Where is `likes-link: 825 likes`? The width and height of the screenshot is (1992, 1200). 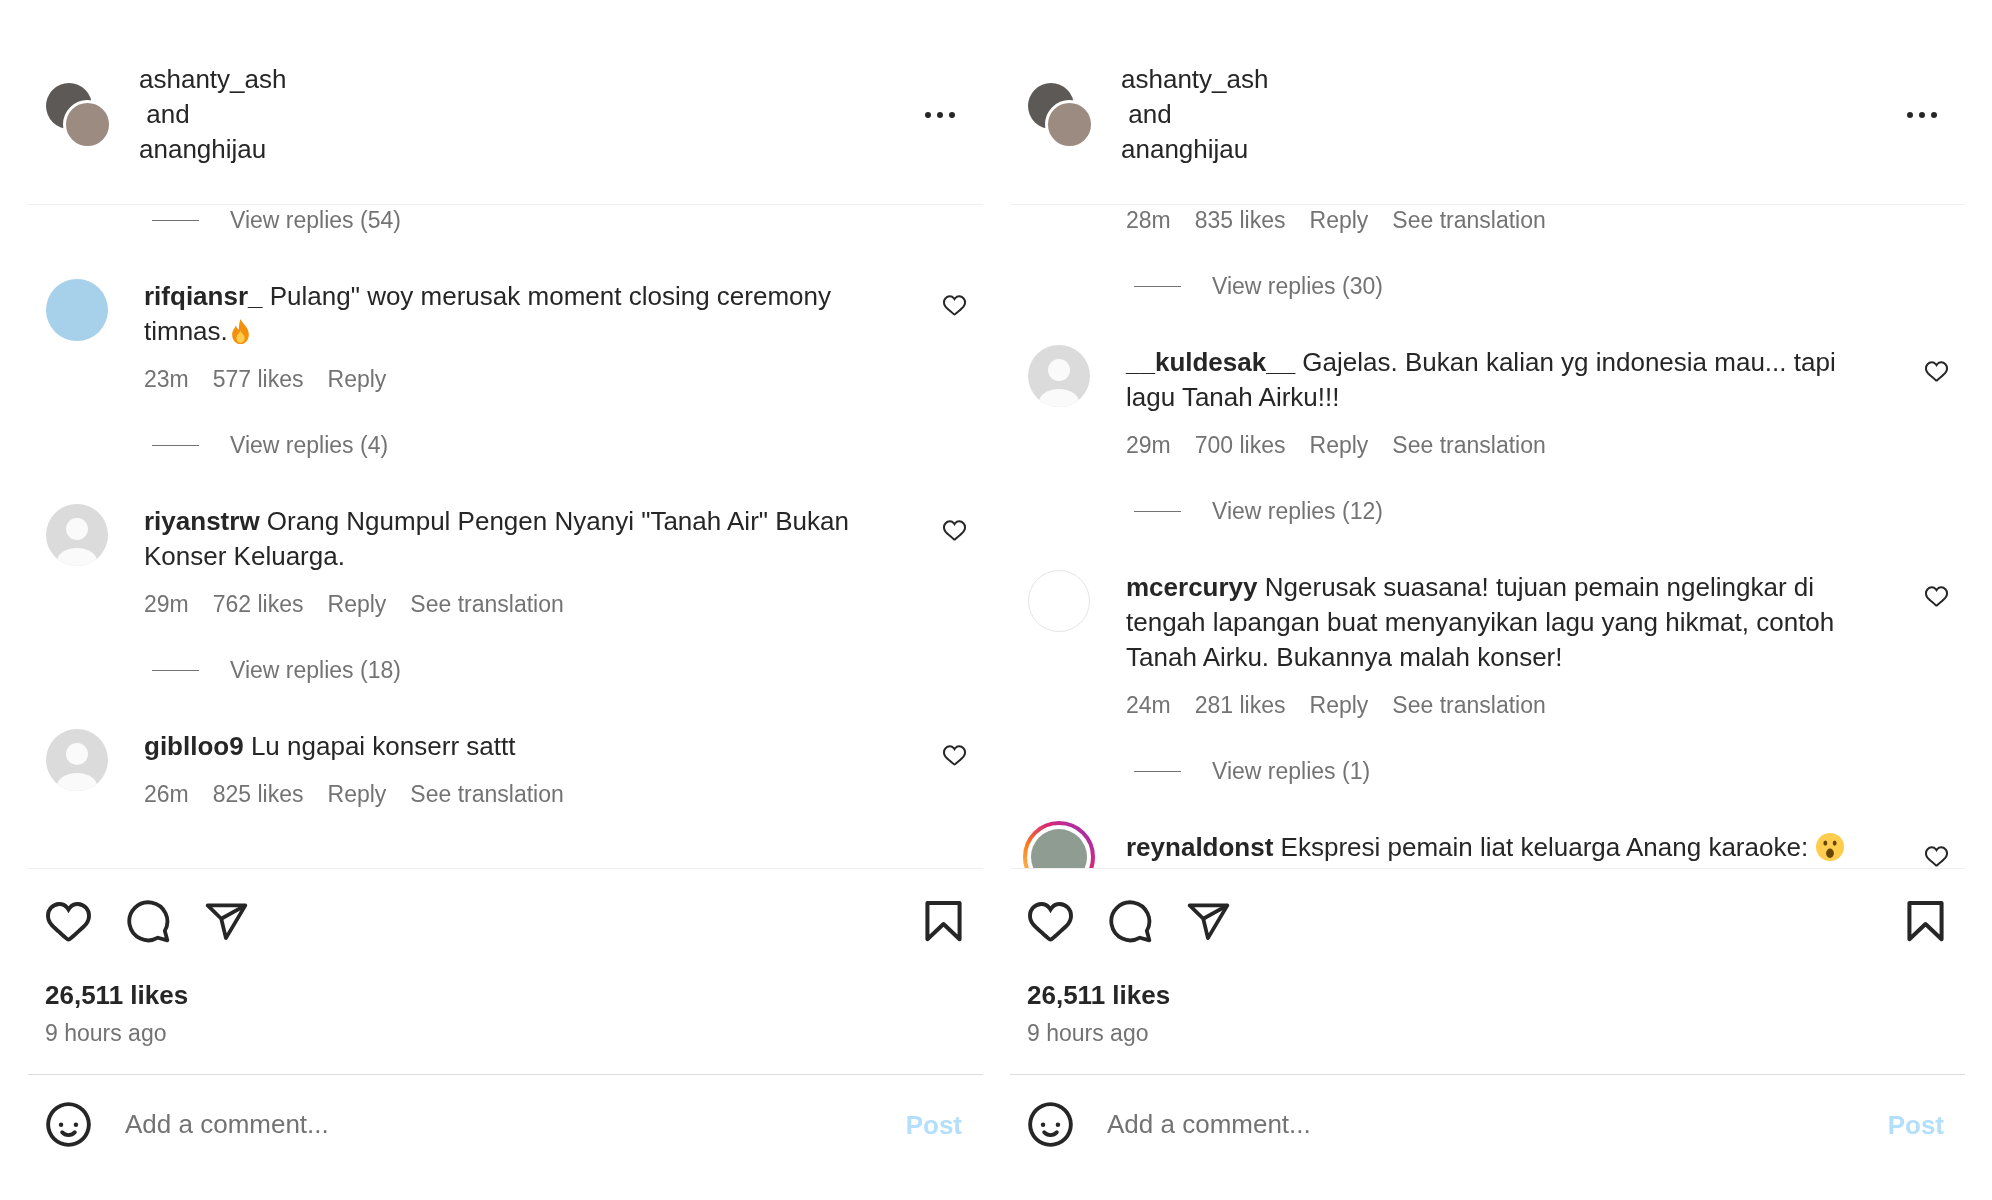
likes-link: 825 likes is located at coordinates (258, 794).